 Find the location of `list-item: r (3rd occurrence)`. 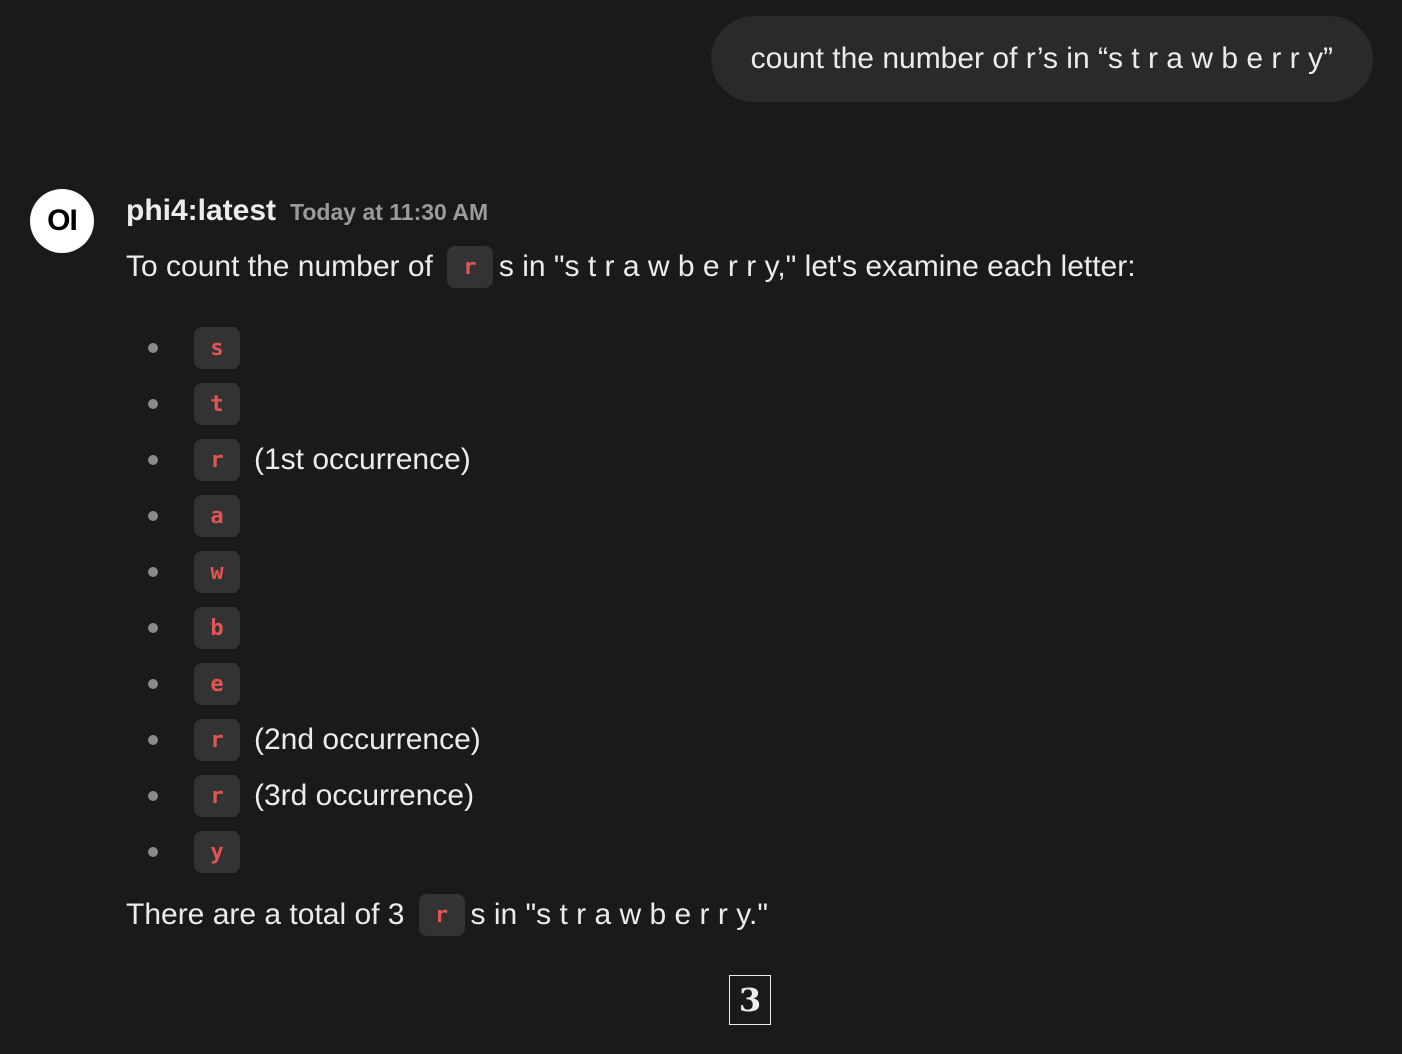

list-item: r (3rd occurrence) is located at coordinates (314, 796).